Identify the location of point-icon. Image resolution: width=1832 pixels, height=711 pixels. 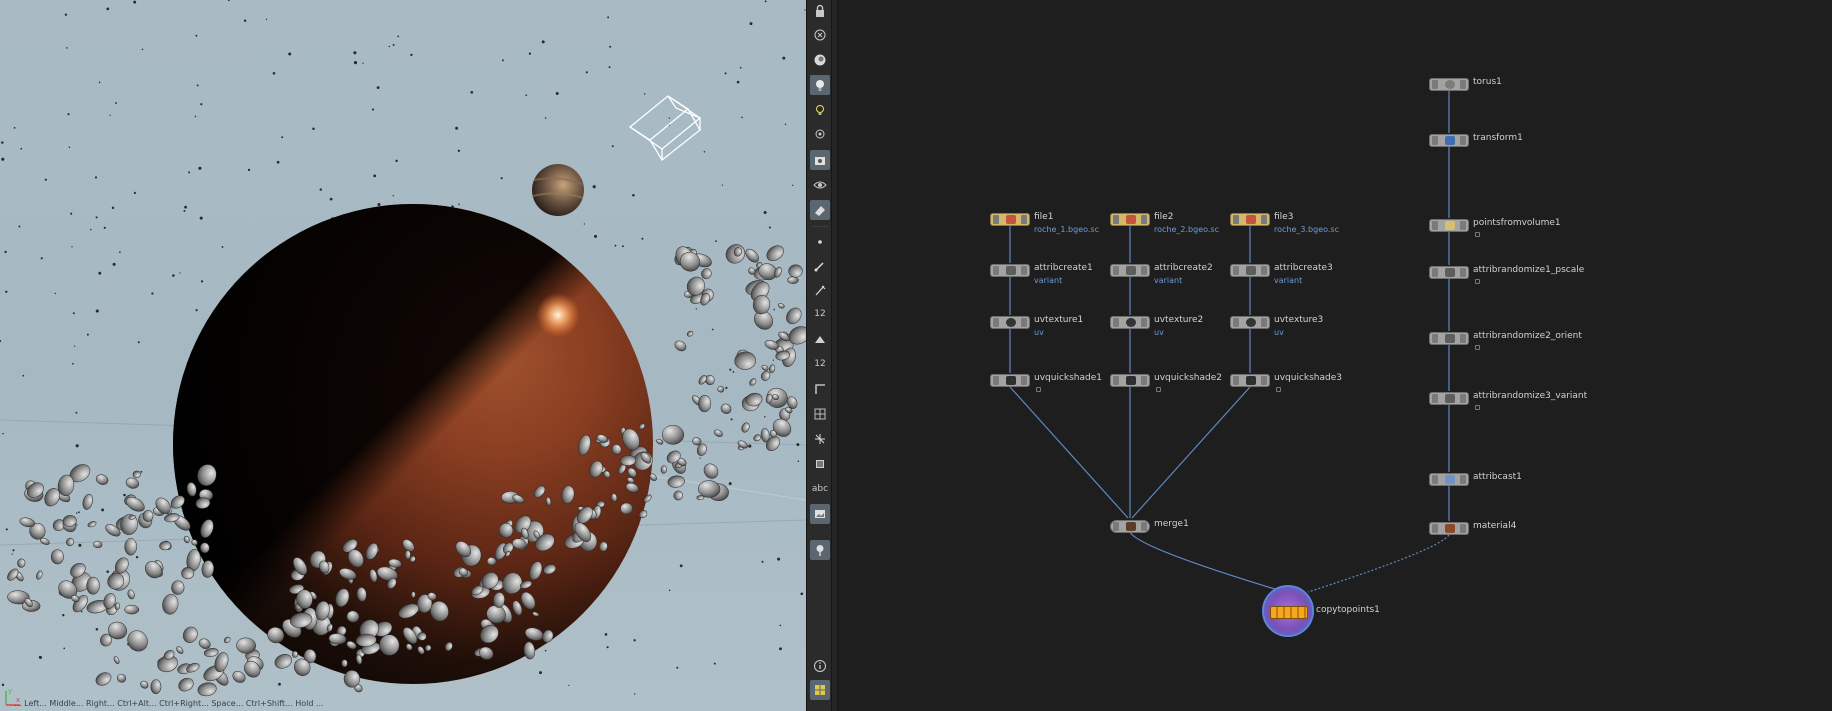
(820, 242).